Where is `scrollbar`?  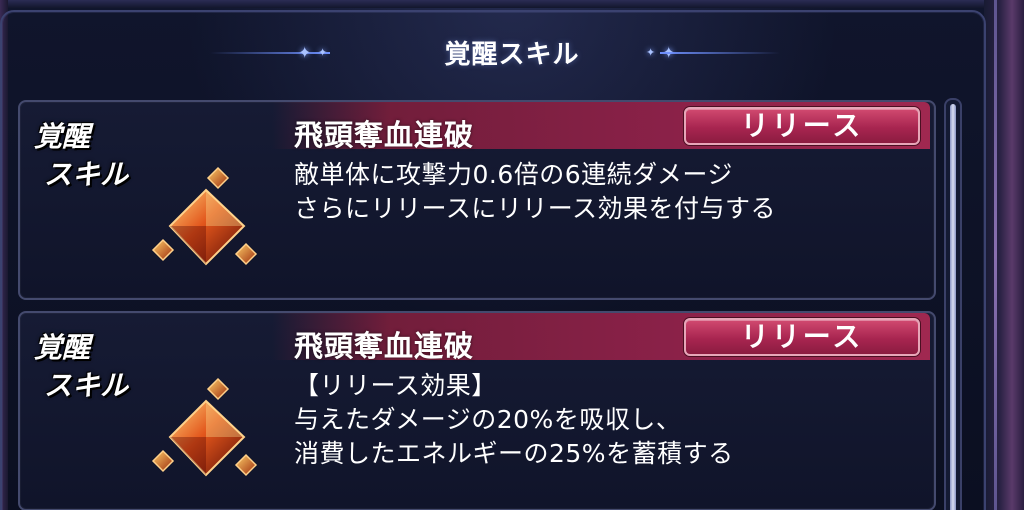 scrollbar is located at coordinates (953, 304).